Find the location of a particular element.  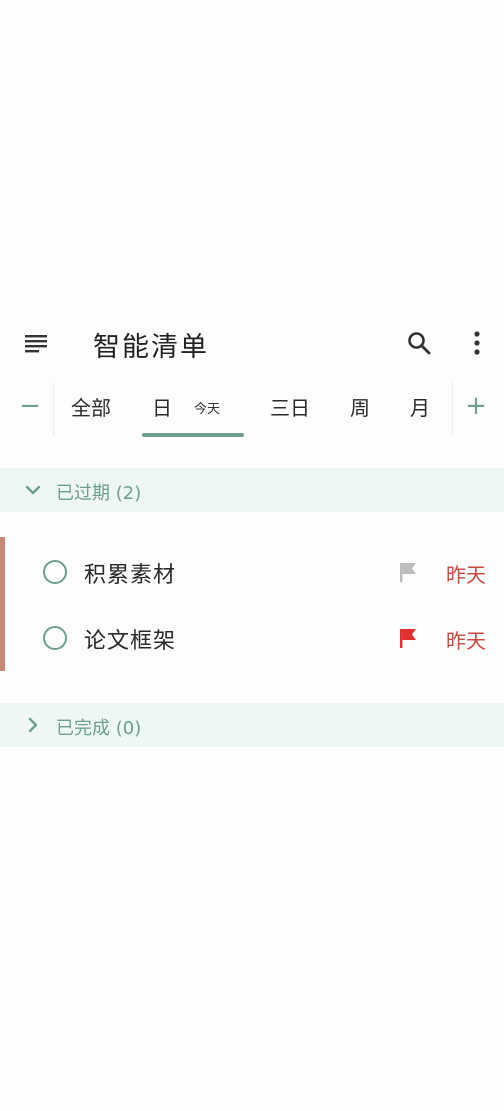

tab-selected-indicator is located at coordinates (193, 435).